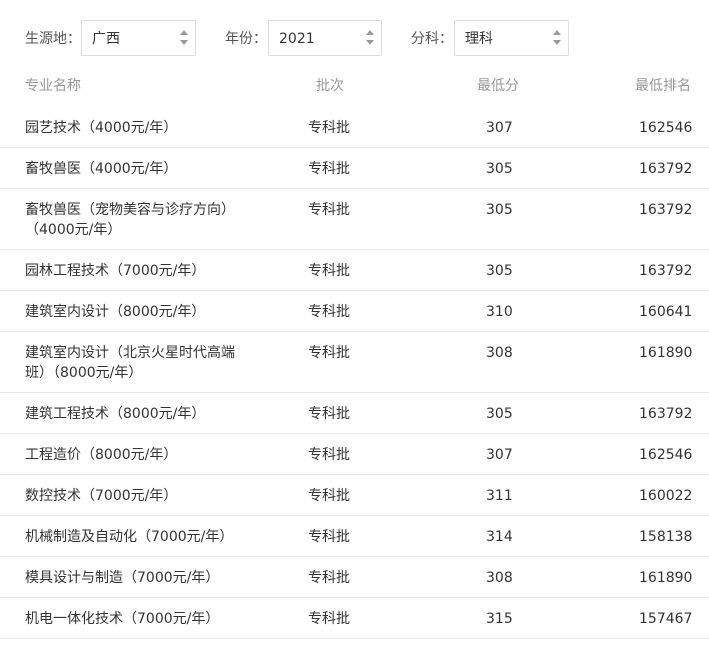 The width and height of the screenshot is (709, 649). Describe the element at coordinates (330, 86) in the screenshot. I see `header-batch: 批次` at that location.